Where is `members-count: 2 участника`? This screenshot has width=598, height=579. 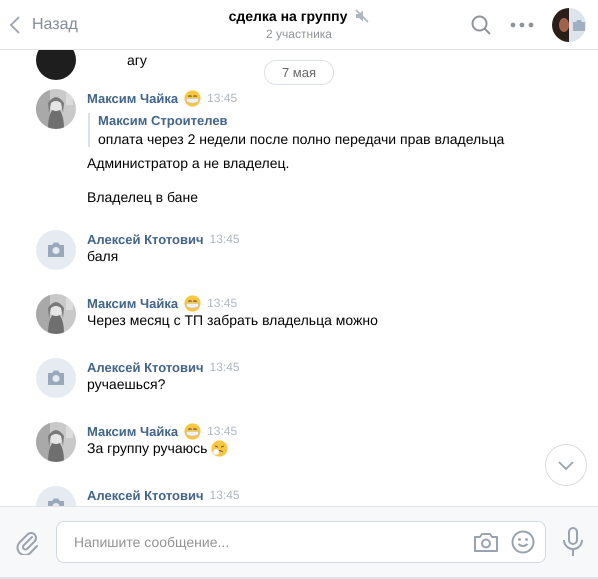
members-count: 2 участника is located at coordinates (299, 34).